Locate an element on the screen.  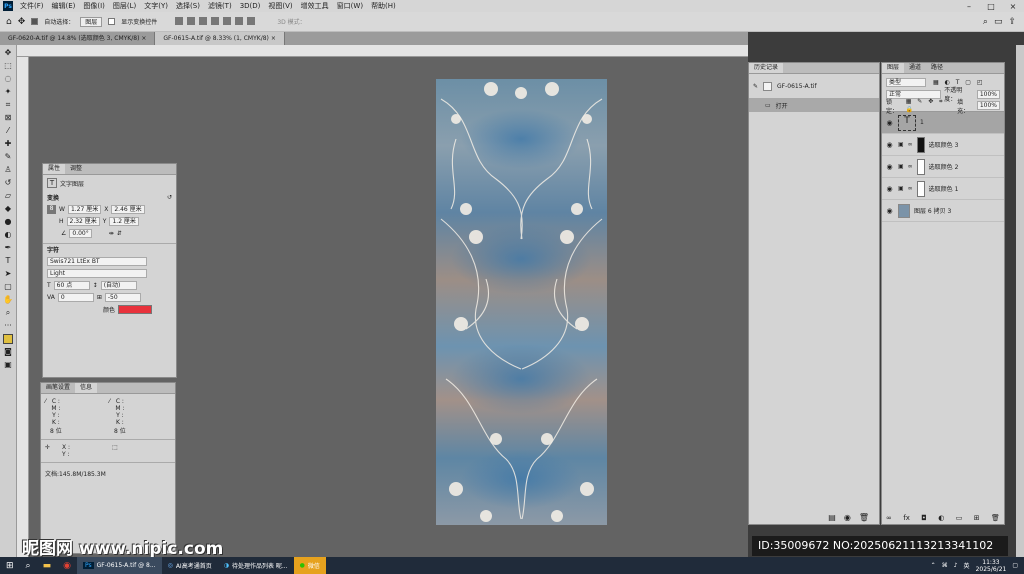
menu-3d: 3D(D) is located at coordinates (250, 6).